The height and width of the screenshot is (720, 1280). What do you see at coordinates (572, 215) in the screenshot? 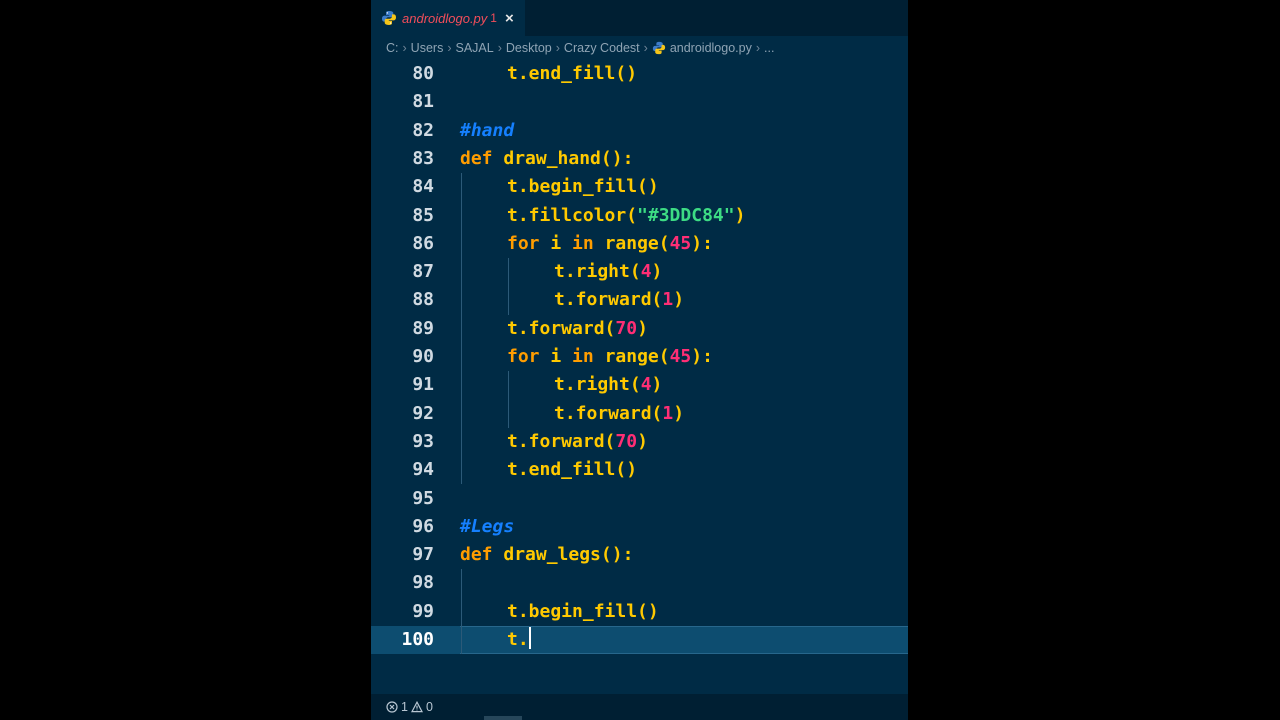
I see `code-token: t.fillcolor(` at bounding box center [572, 215].